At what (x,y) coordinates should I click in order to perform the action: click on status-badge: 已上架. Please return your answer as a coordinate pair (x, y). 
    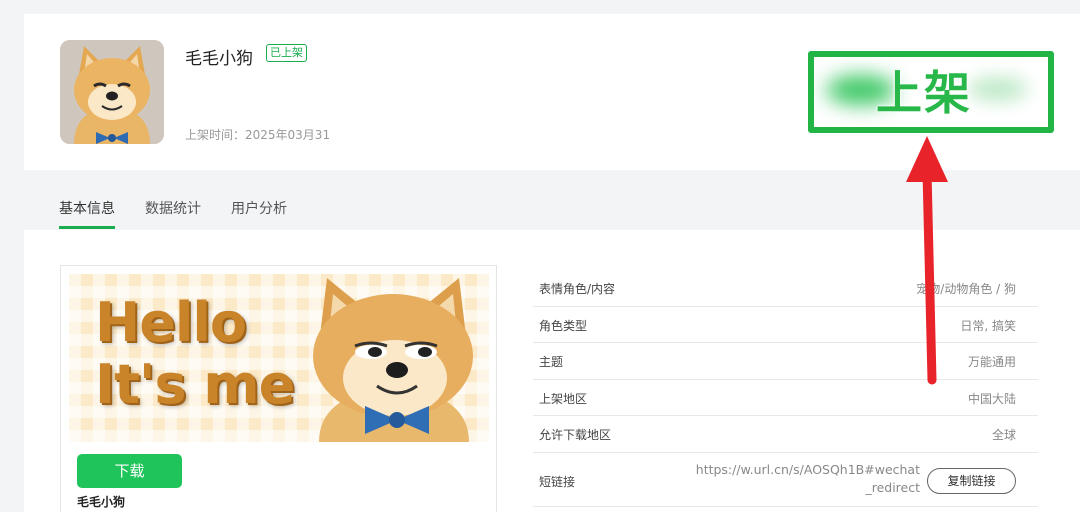
    Looking at the image, I should click on (286, 53).